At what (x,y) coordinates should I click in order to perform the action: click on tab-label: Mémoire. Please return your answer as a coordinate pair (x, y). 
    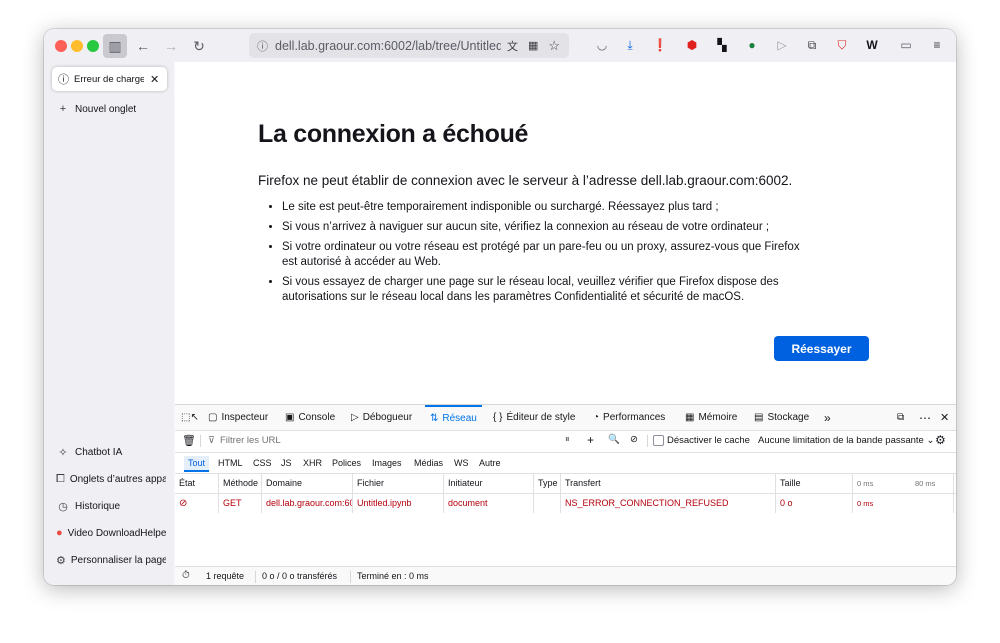
    Looking at the image, I should click on (718, 417).